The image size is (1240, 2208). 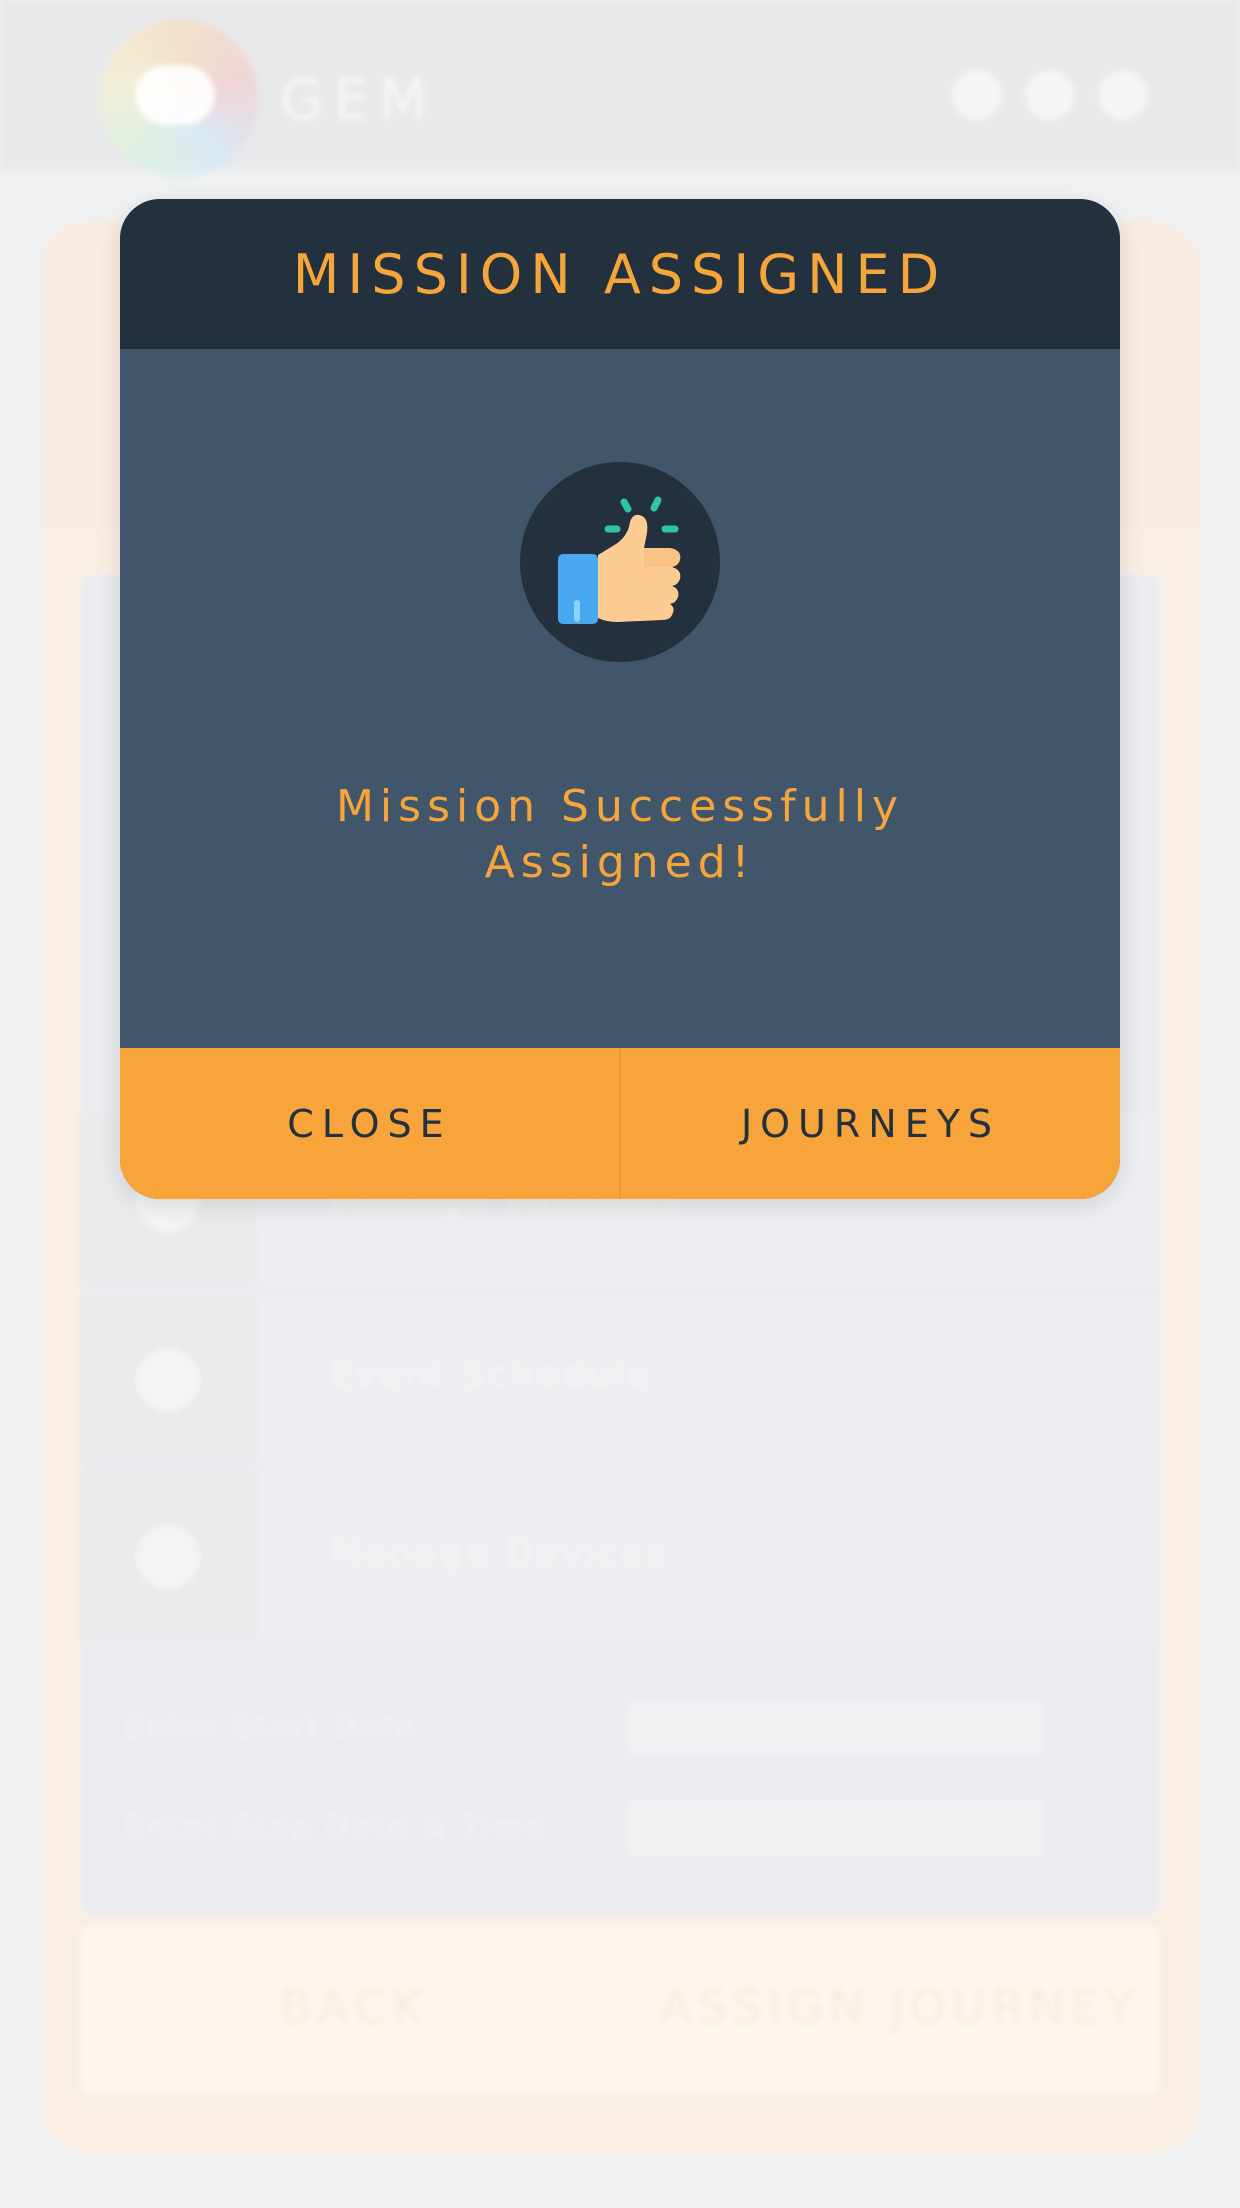 I want to click on close-button: CLOSE, so click(x=370, y=1123).